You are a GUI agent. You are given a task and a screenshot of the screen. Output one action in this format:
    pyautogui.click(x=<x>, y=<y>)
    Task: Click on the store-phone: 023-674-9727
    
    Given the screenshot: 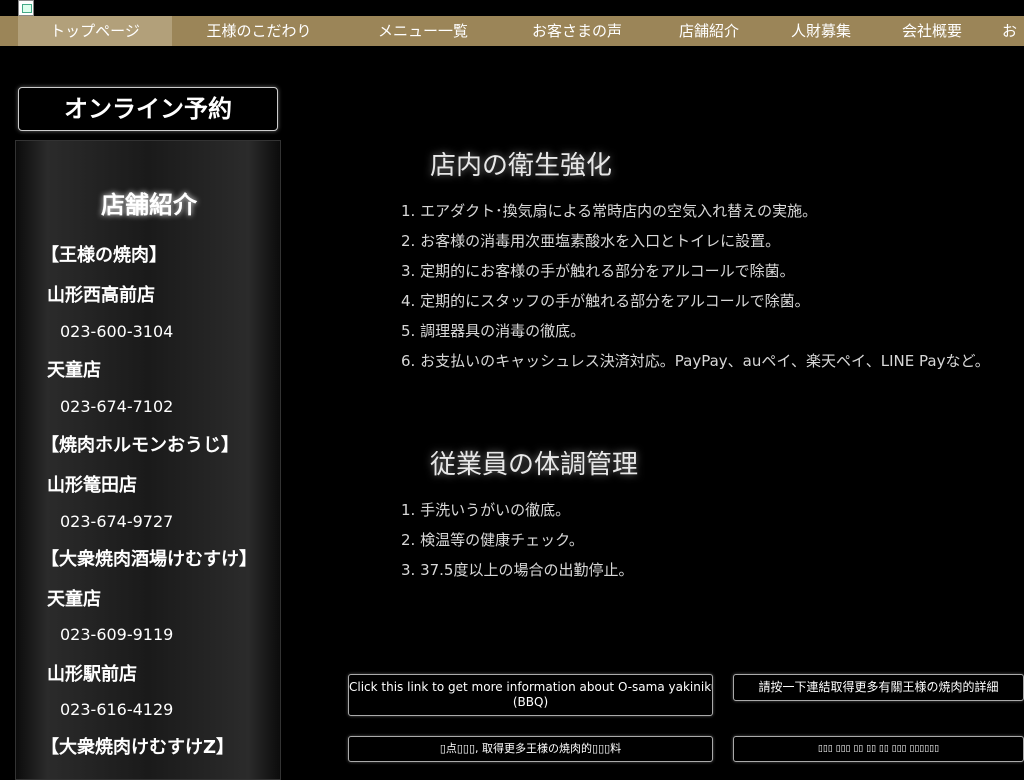 What is the action you would take?
    pyautogui.click(x=116, y=521)
    